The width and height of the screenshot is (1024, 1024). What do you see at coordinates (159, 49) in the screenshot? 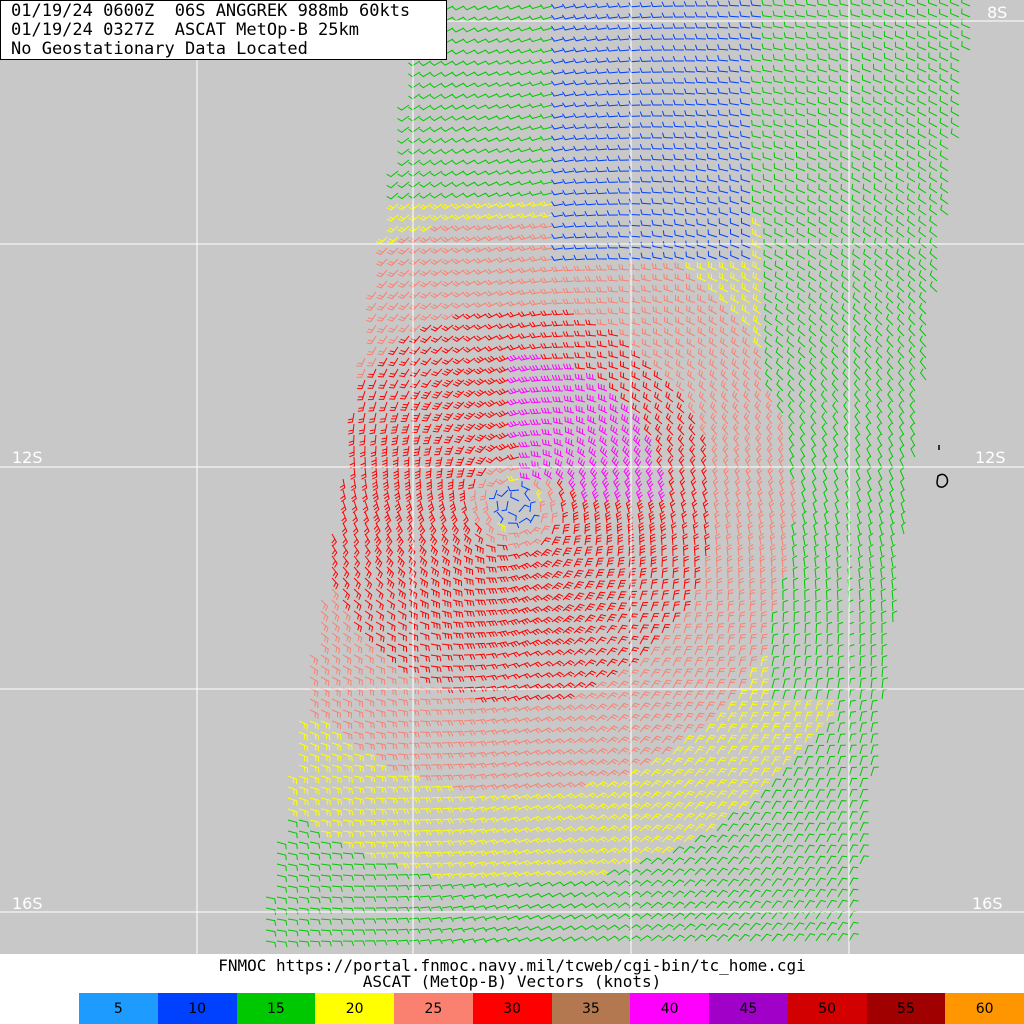
I see `header-line-3: No Geostationary Data Located` at bounding box center [159, 49].